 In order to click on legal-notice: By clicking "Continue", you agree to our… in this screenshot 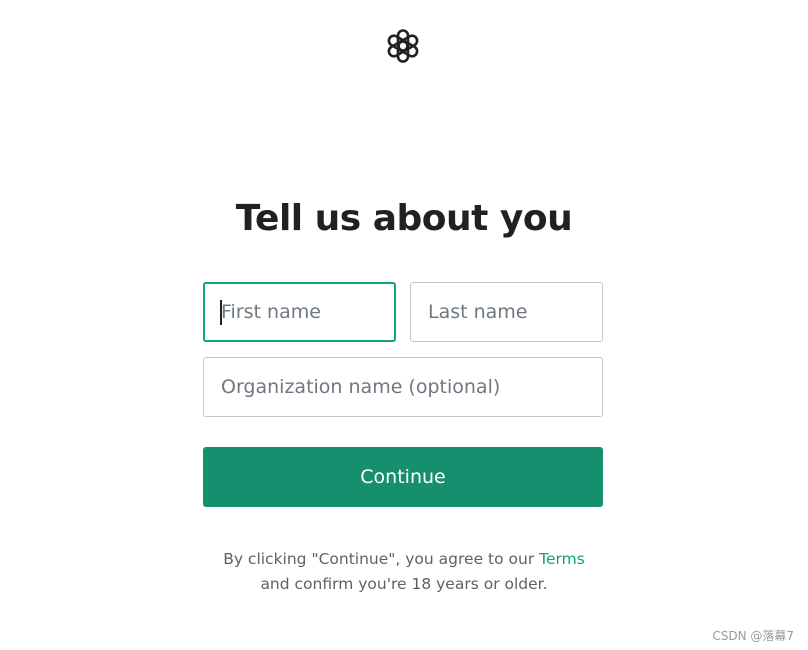, I will do `click(404, 572)`.